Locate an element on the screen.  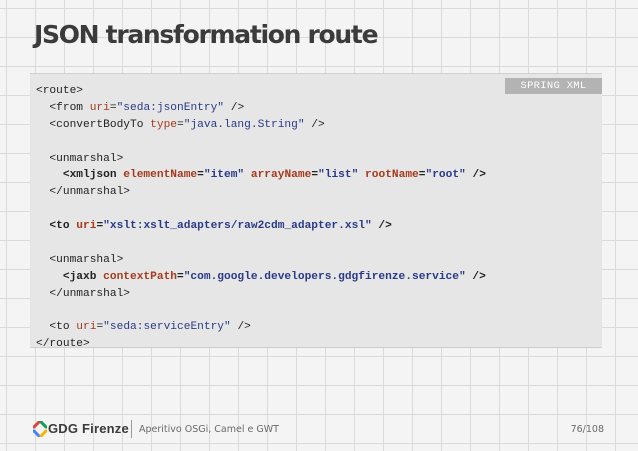
code-token: arrayName is located at coordinates (281, 175).